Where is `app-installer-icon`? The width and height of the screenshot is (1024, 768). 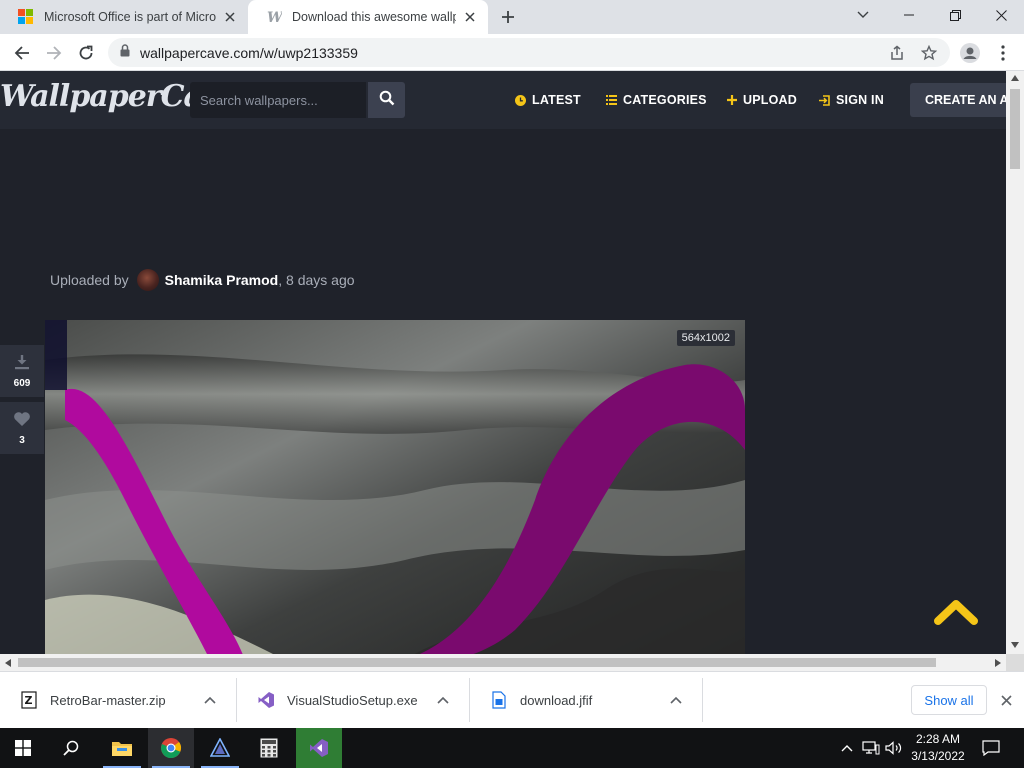
app-installer-icon is located at coordinates (220, 748).